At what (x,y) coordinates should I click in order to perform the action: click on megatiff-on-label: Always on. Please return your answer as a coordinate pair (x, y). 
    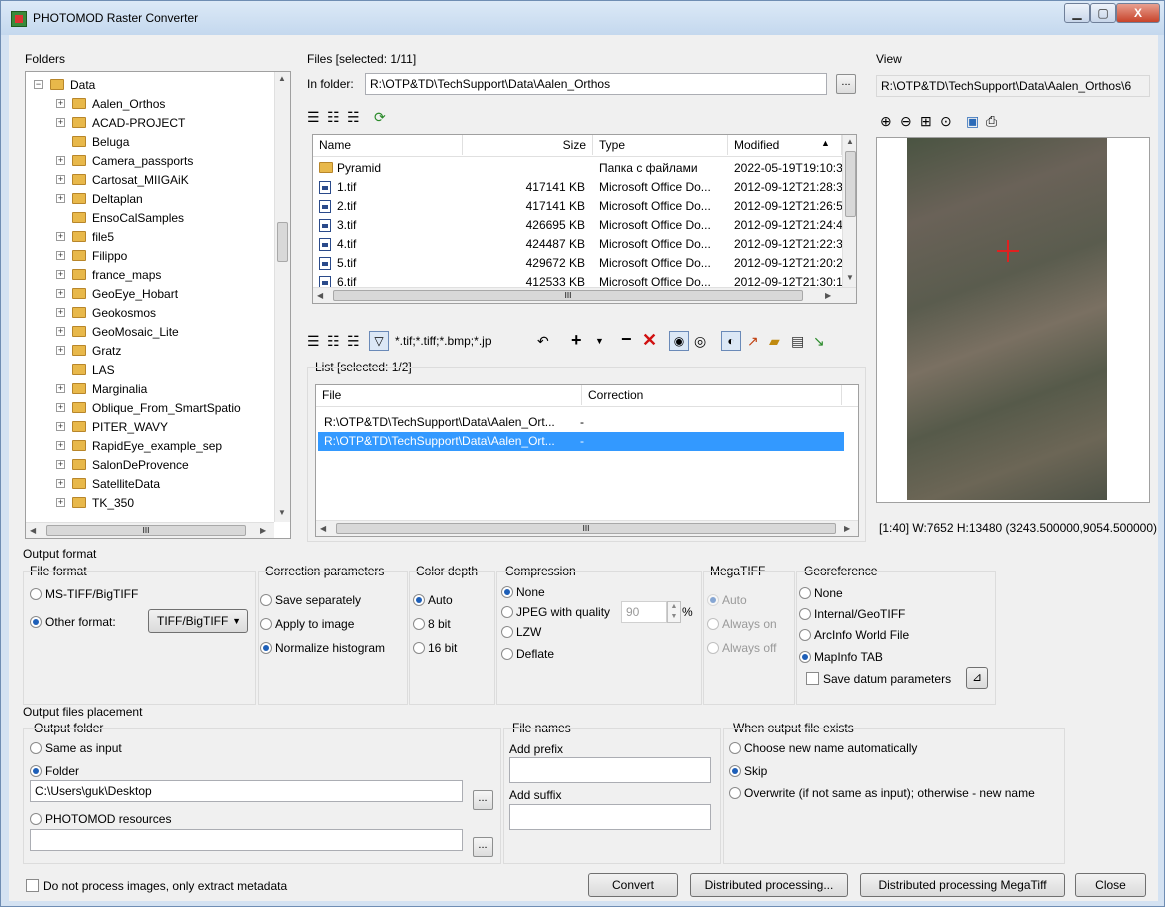
    Looking at the image, I should click on (749, 624).